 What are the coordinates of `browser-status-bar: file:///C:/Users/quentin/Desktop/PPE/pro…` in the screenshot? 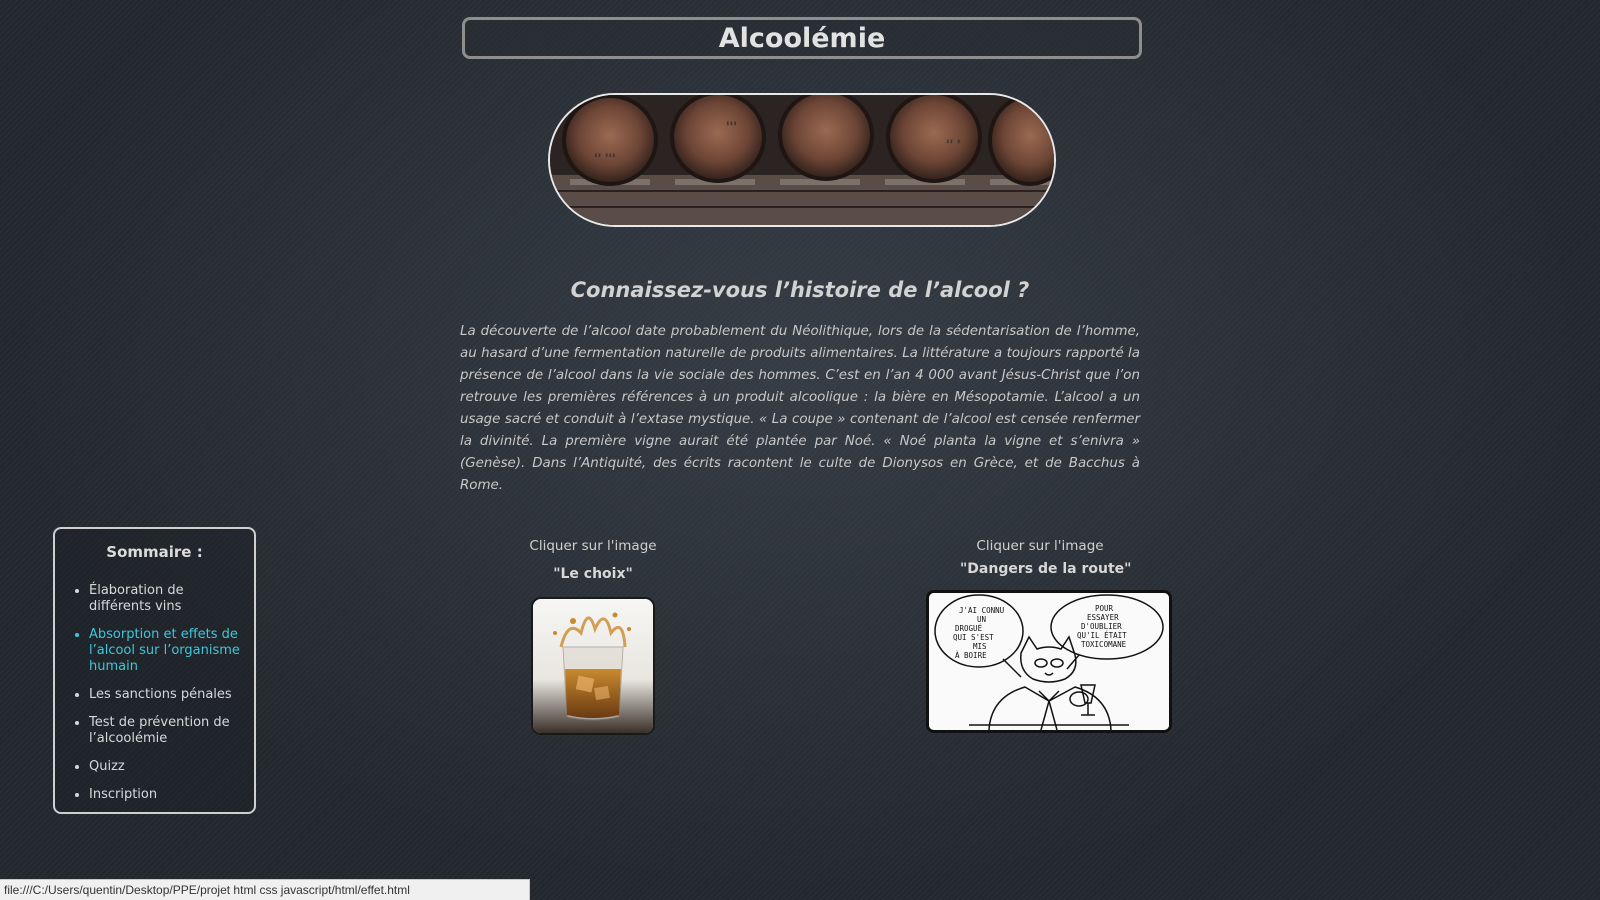 It's located at (265, 889).